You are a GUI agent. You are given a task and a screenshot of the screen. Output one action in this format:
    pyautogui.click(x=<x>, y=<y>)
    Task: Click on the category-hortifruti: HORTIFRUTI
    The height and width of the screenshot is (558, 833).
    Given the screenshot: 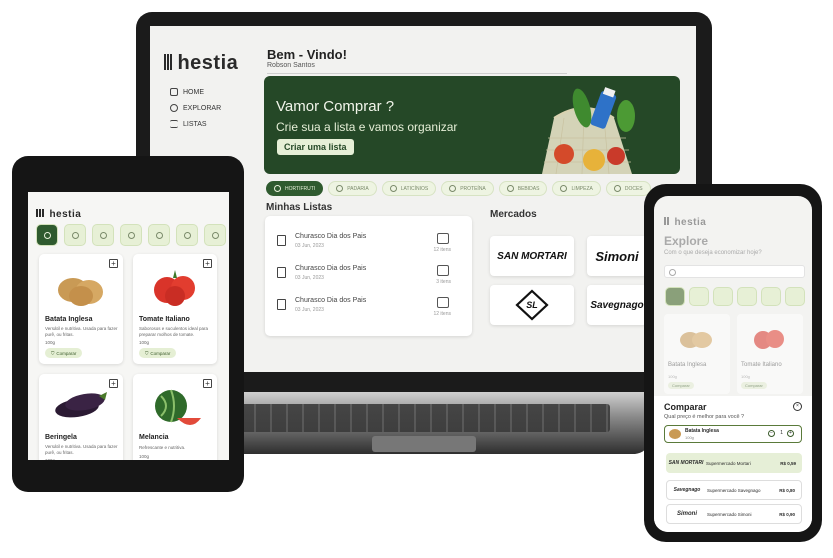 What is the action you would take?
    pyautogui.click(x=295, y=188)
    